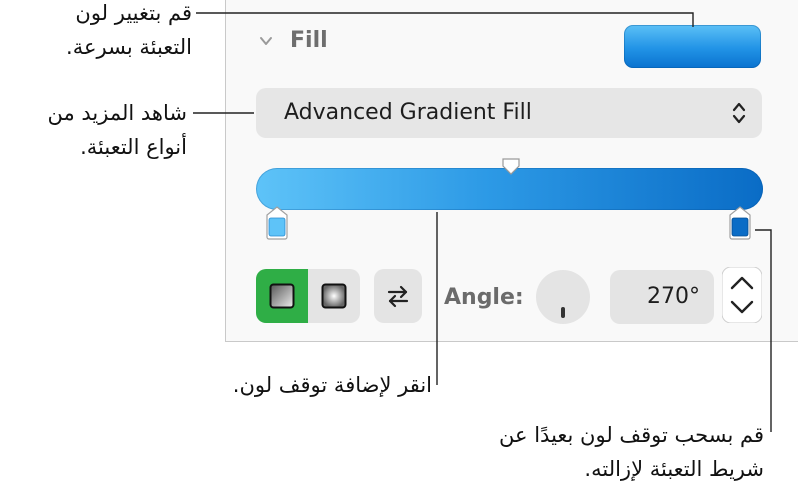  What do you see at coordinates (133, 13) in the screenshot?
I see `callout-quick-color-line1: قم بتغيير لون` at bounding box center [133, 13].